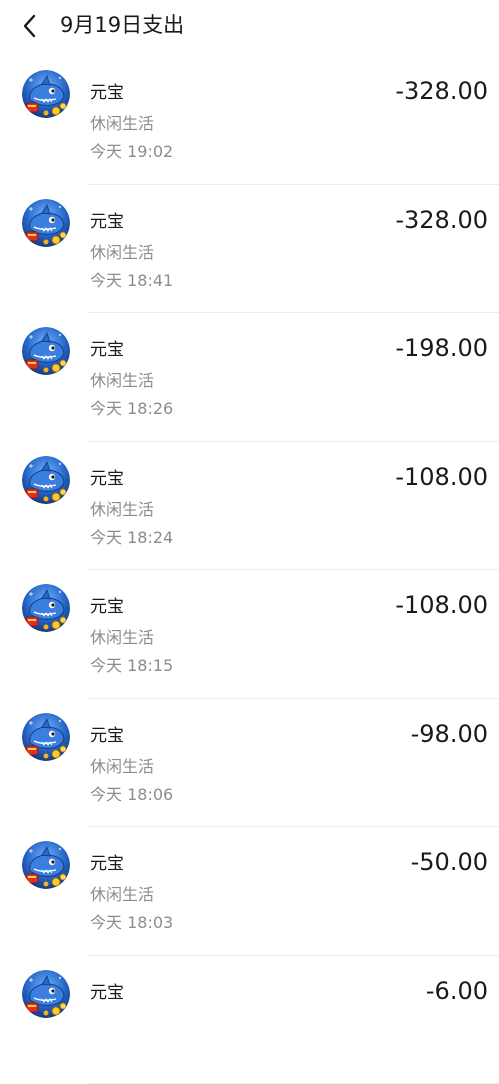 This screenshot has height=1084, width=499. I want to click on transaction-amount: -6.00, so click(457, 991).